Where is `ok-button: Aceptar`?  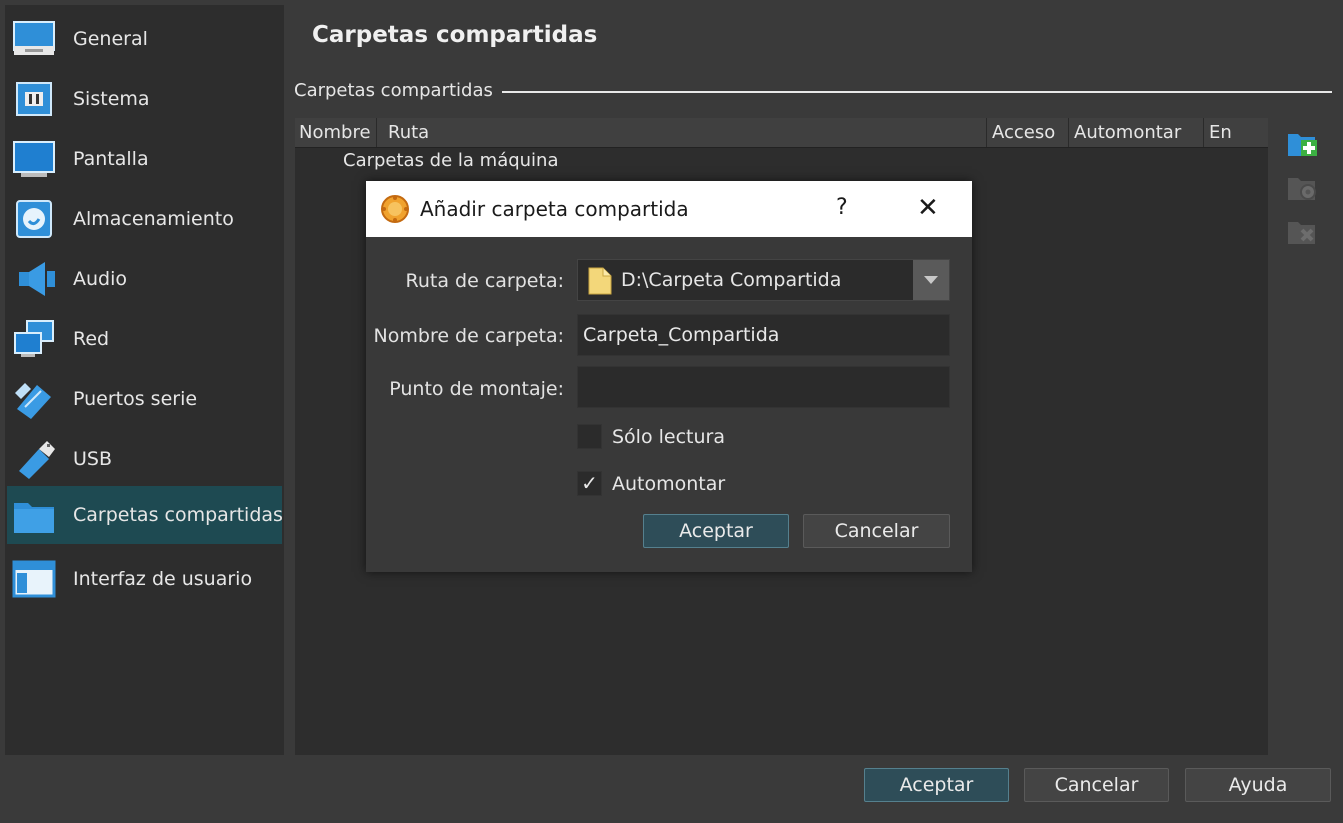 ok-button: Aceptar is located at coordinates (936, 785).